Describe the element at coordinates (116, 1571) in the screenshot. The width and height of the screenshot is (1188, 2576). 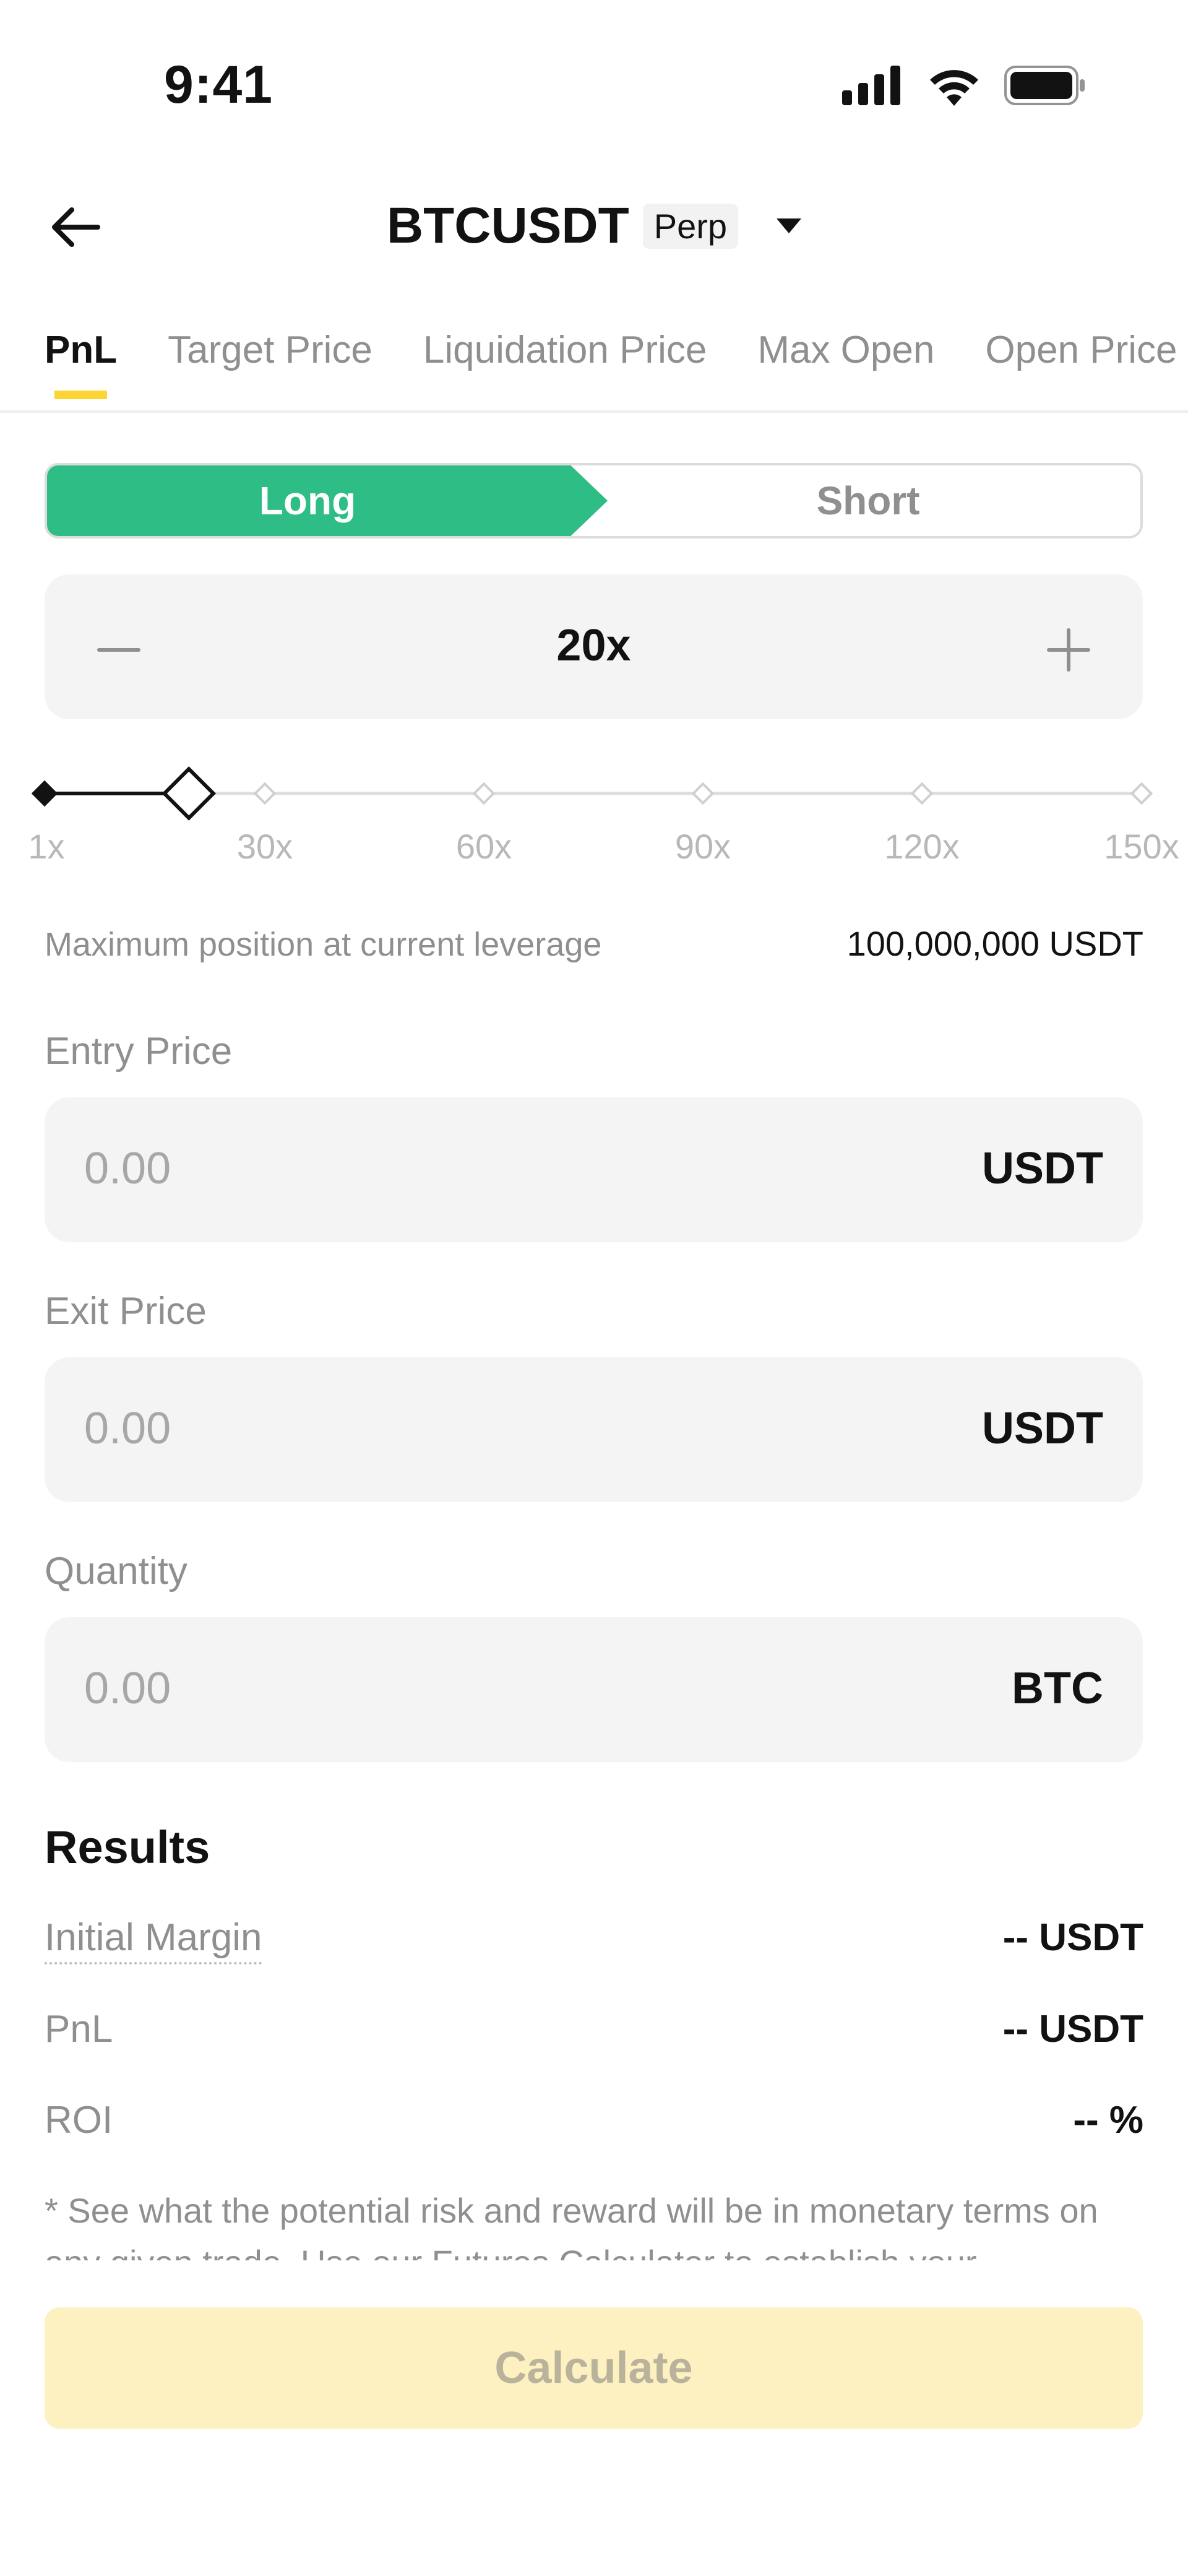
I see `quantity-label: Quantity` at that location.